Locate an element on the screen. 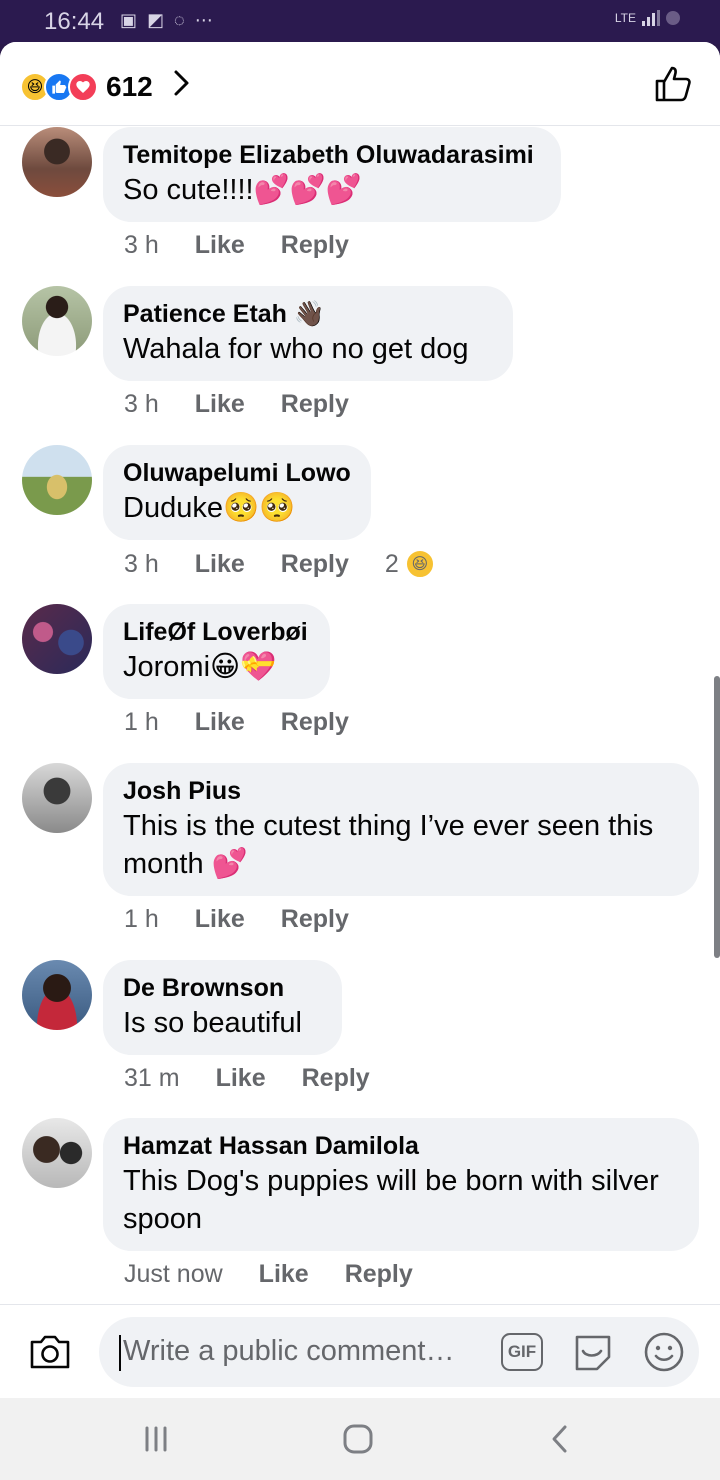 The image size is (720, 1480). comment-text: Duduke🥺🥺 is located at coordinates (209, 508).